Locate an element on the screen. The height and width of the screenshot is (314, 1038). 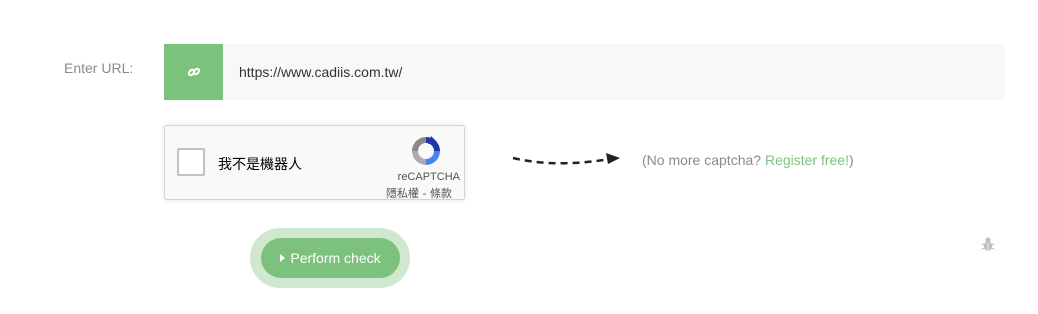
recaptcha-widget: 我不是機器人 reCAPTCHA 隱私權 - 條款 is located at coordinates (314, 162).